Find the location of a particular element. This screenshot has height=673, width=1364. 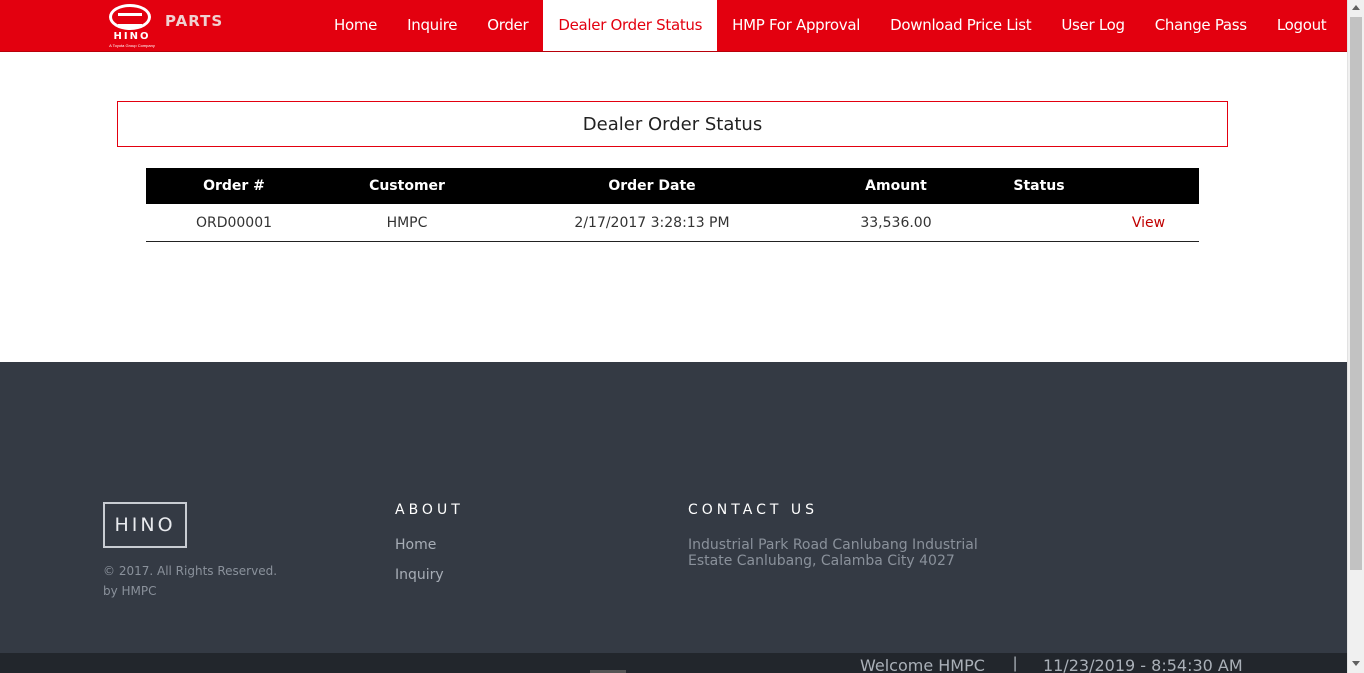

nav-hmp-for-approval: HMP For Approval is located at coordinates (796, 25).